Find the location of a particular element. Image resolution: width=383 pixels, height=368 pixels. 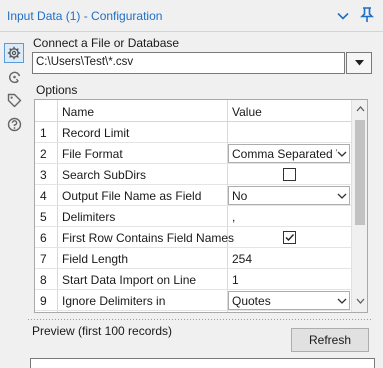

help-icon is located at coordinates (14, 124).